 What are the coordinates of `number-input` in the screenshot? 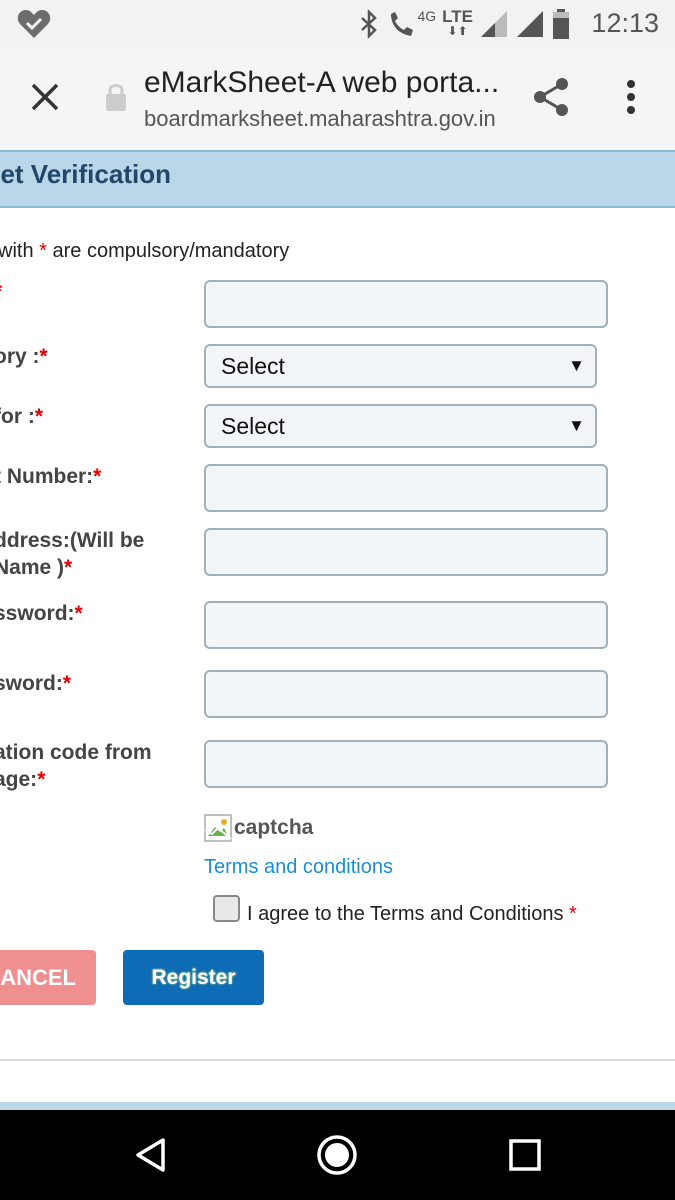 It's located at (406, 488).